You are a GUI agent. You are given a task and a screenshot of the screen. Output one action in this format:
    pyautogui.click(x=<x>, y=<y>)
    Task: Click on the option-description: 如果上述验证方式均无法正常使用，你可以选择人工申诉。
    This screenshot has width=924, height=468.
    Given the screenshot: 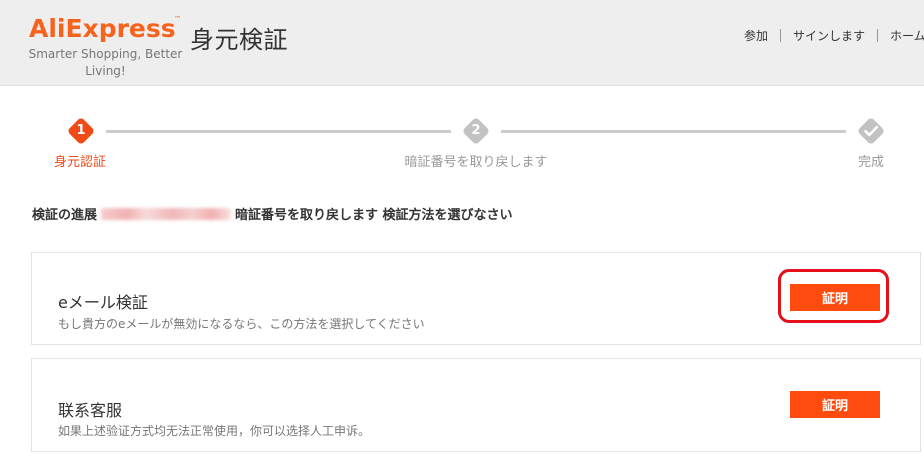 What is the action you would take?
    pyautogui.click(x=214, y=431)
    